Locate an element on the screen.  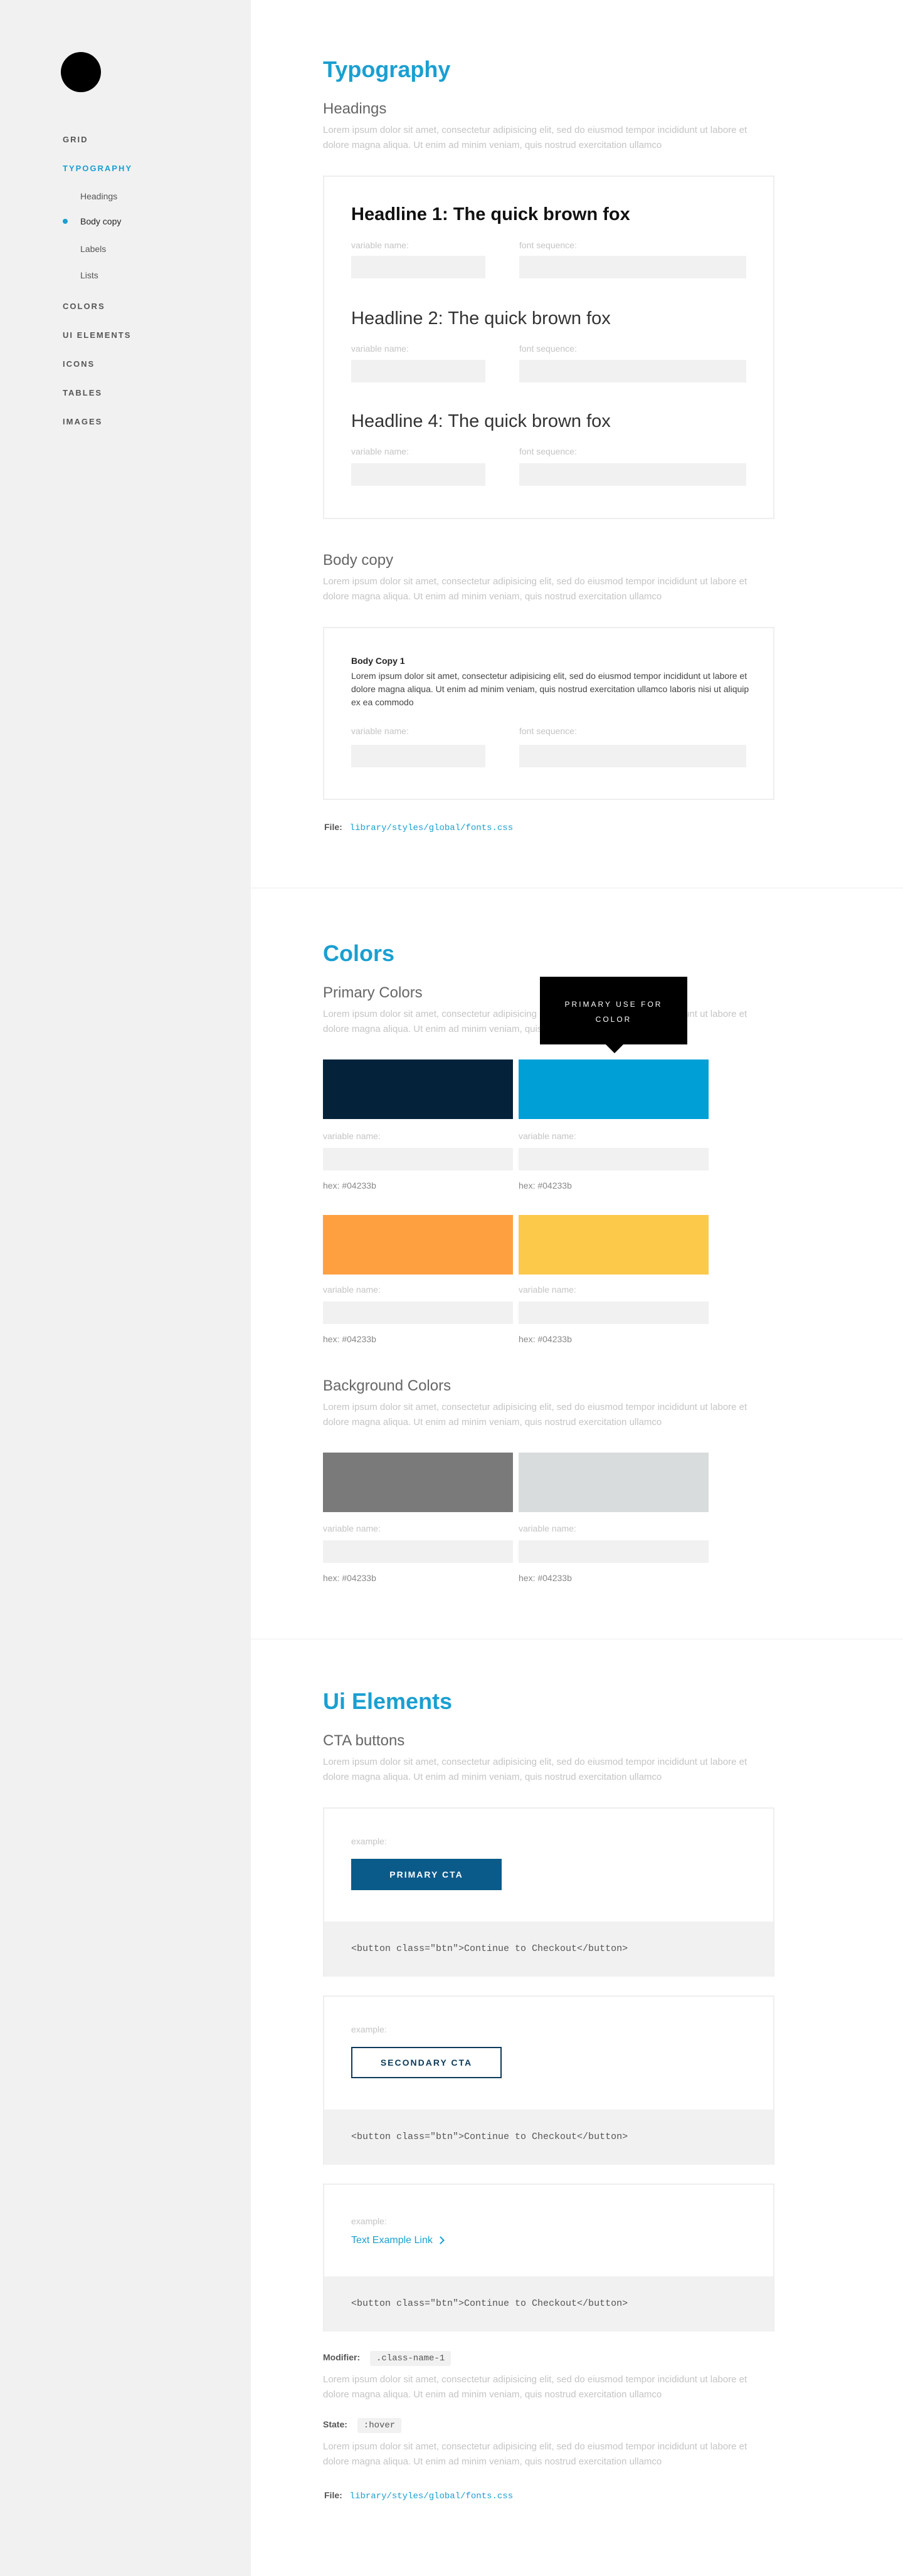
chevron-right-icon is located at coordinates (440, 2240).